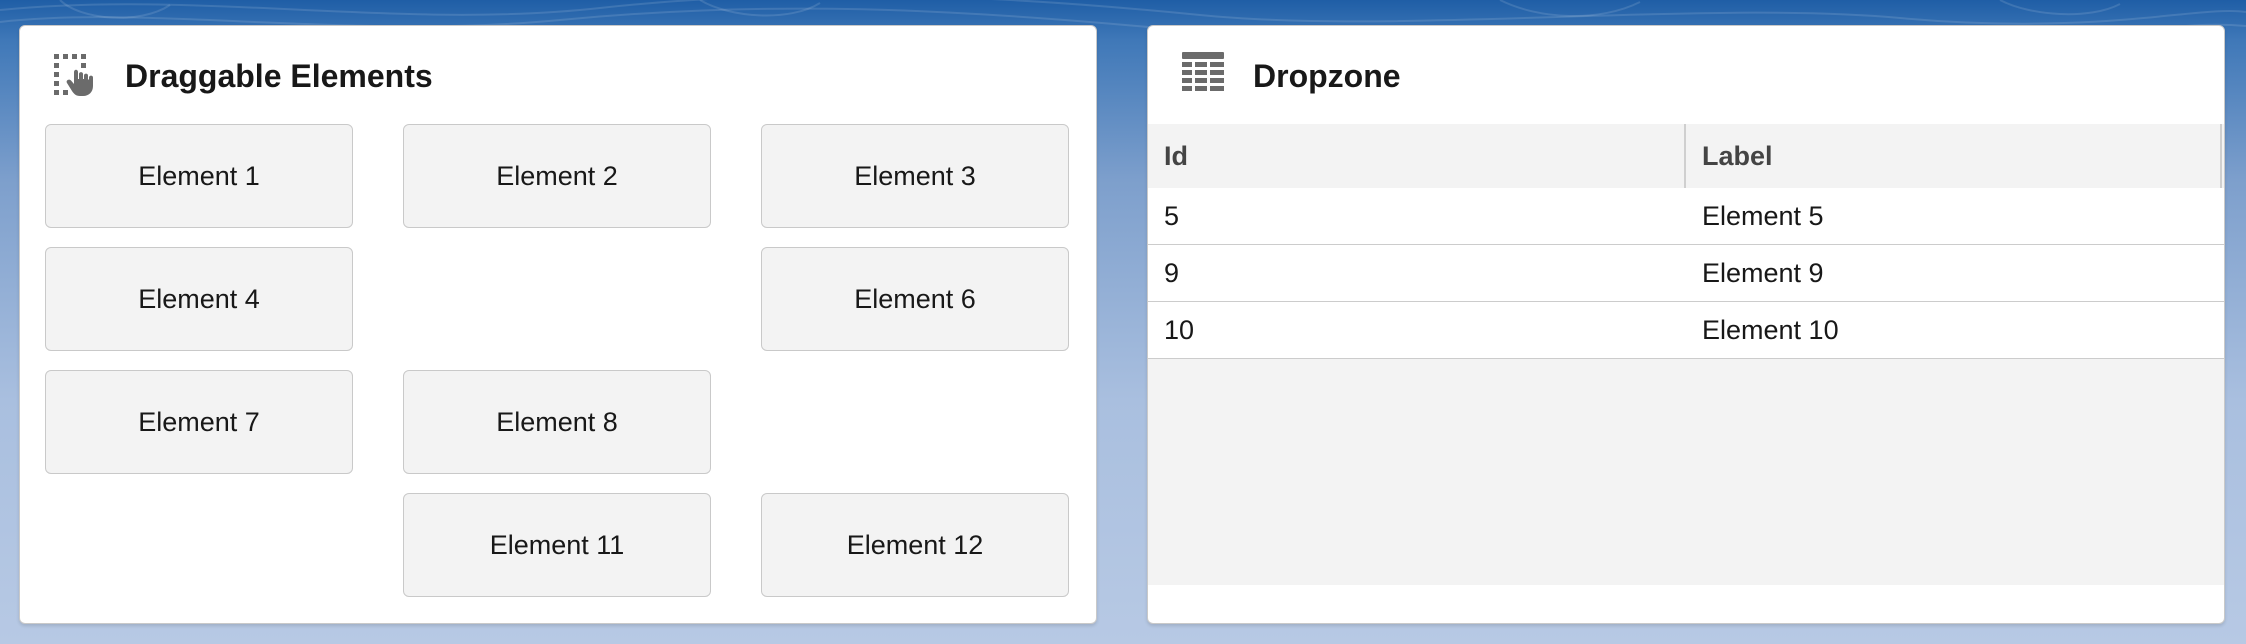  Describe the element at coordinates (557, 176) in the screenshot. I see `draggable-element: Element 2` at that location.